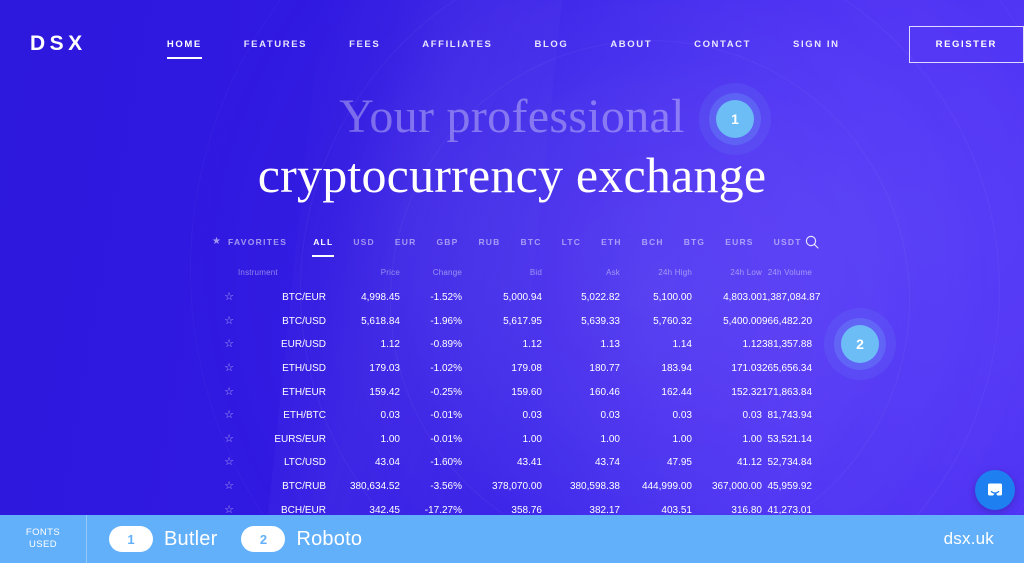 Image resolution: width=1024 pixels, height=563 pixels. I want to click on cell-change: -1.60%, so click(446, 463).